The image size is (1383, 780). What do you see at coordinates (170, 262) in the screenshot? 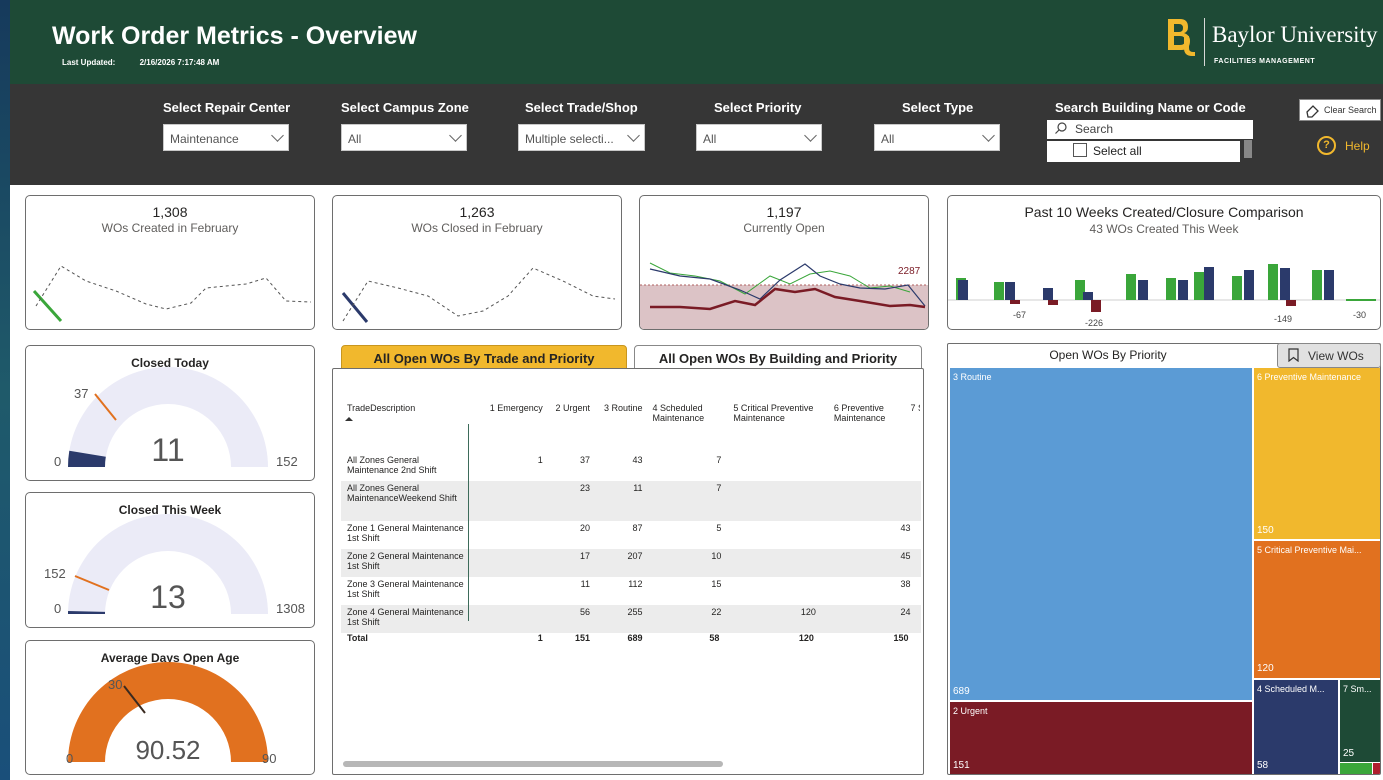
I see `kpi-created-card: 1,308 WOs Created in February` at bounding box center [170, 262].